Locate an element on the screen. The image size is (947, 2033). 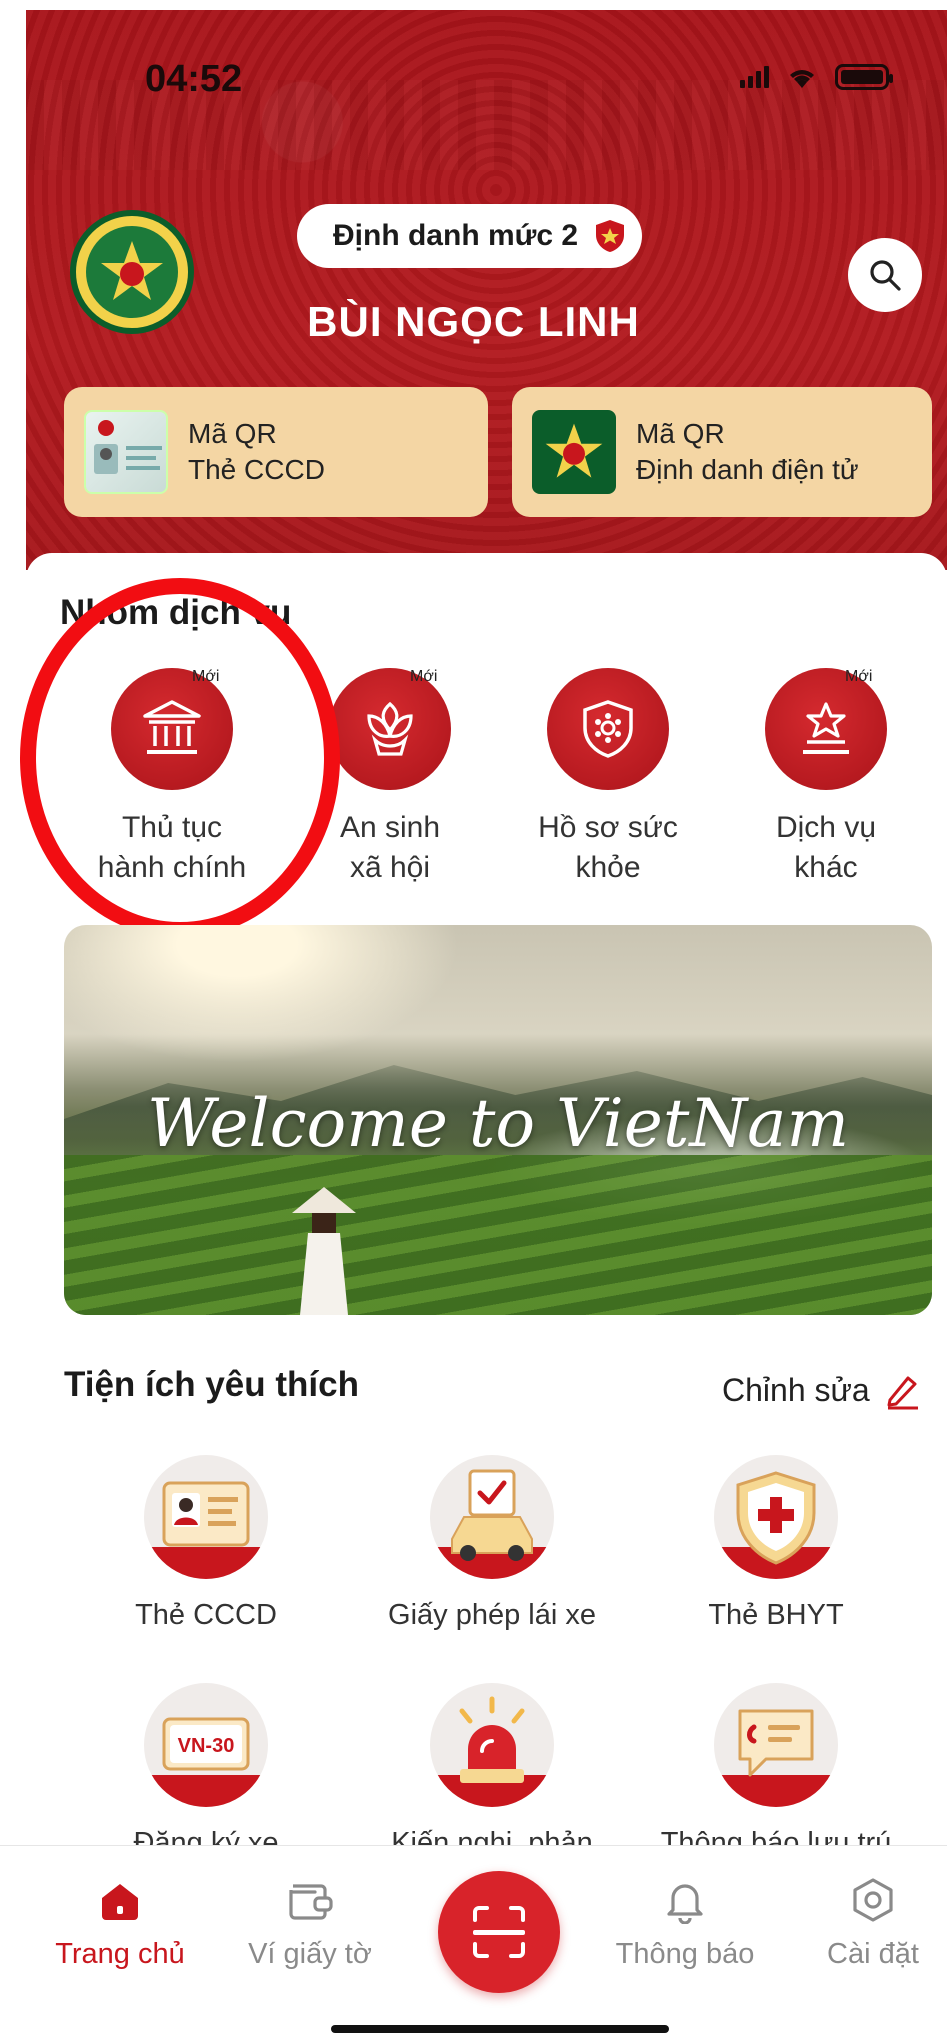
plate-text: VN-30 is located at coordinates (206, 1746).